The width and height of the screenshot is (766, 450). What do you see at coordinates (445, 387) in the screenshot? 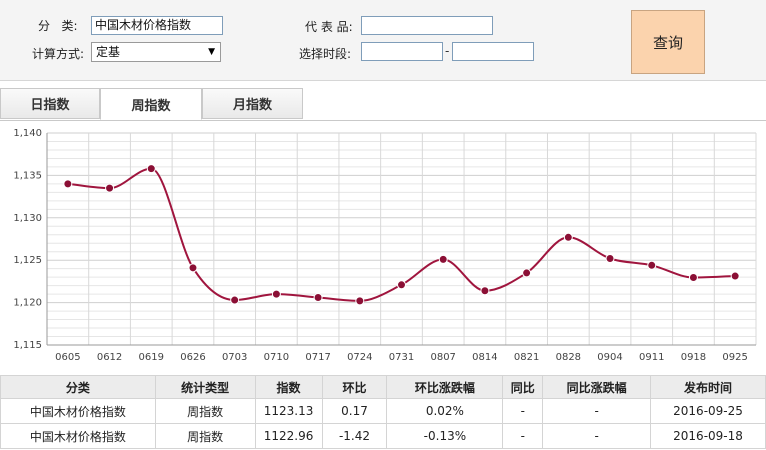
I see `header-mom-pct: 环比涨跌幅` at bounding box center [445, 387].